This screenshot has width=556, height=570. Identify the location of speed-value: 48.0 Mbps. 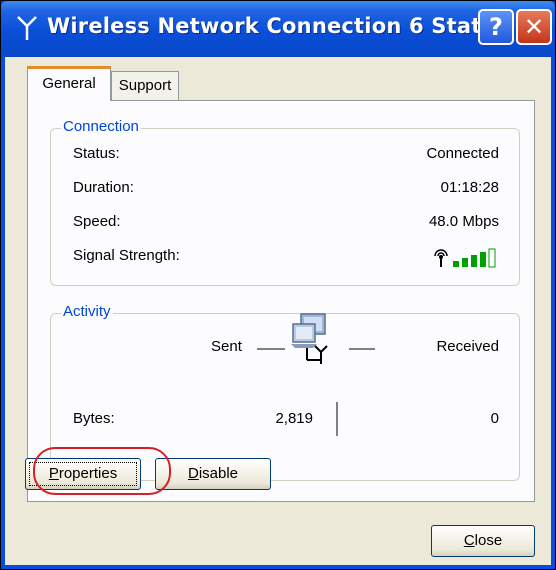
(463, 221).